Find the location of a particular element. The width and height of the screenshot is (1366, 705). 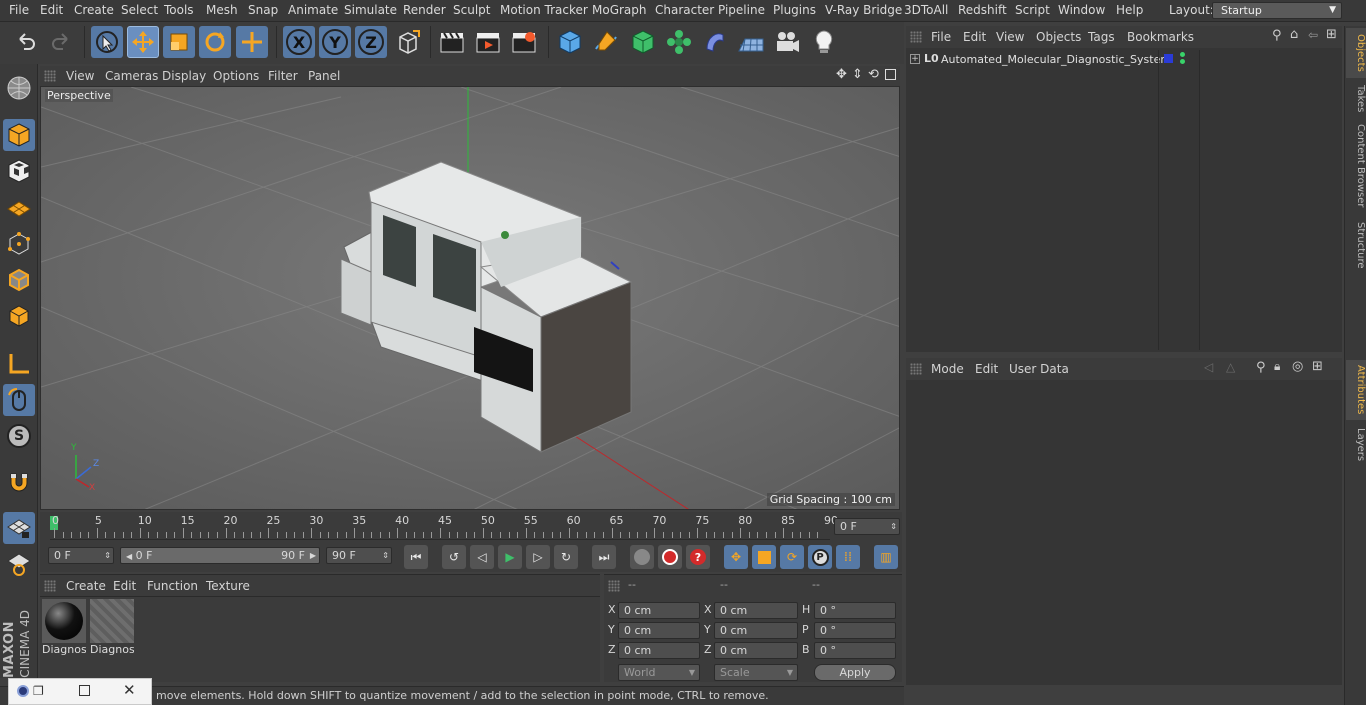

menu-3dtoall: 3DToAll is located at coordinates (926, 10).